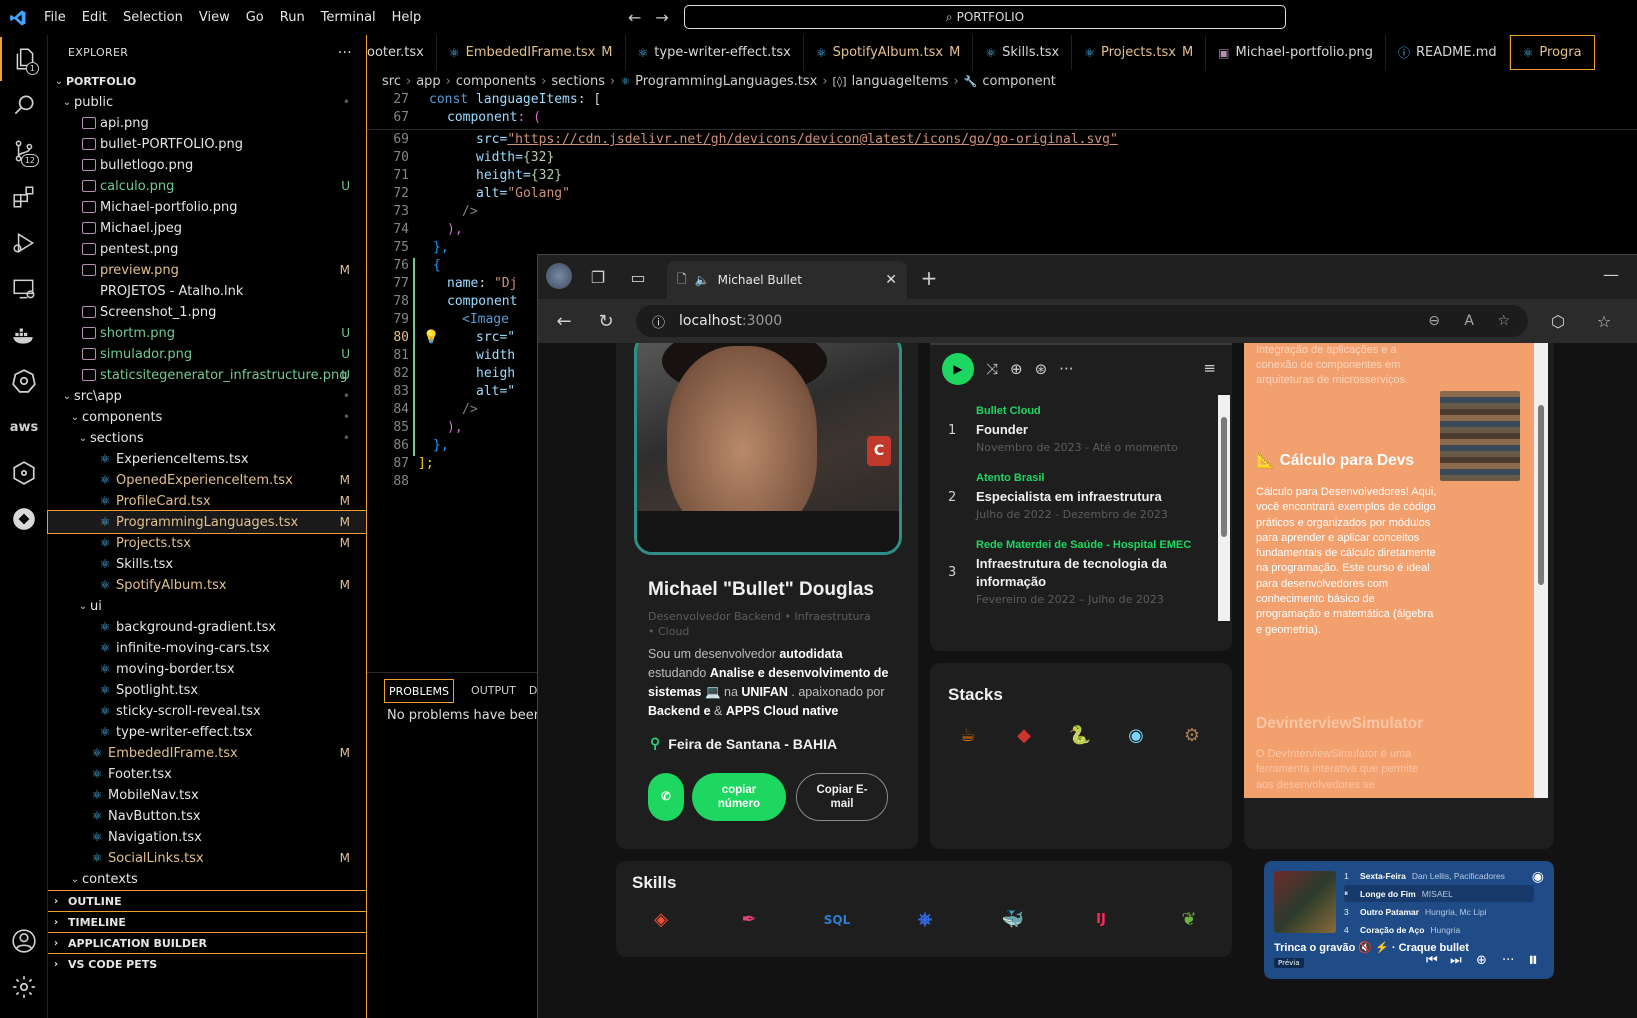 The height and width of the screenshot is (1018, 1637). What do you see at coordinates (207, 564) in the screenshot?
I see `tree-file: ⚛ Skills.tsx` at bounding box center [207, 564].